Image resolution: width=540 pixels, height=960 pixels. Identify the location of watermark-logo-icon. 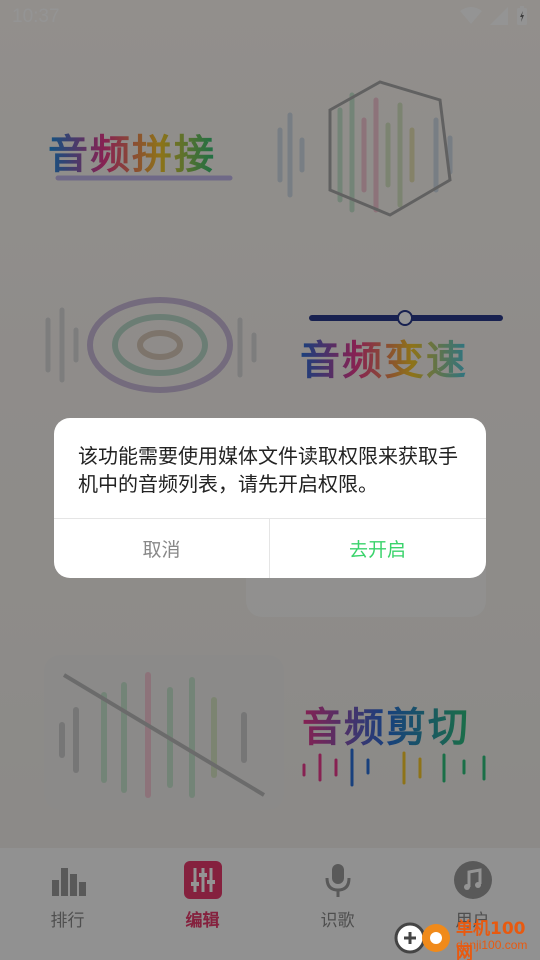
(422, 938).